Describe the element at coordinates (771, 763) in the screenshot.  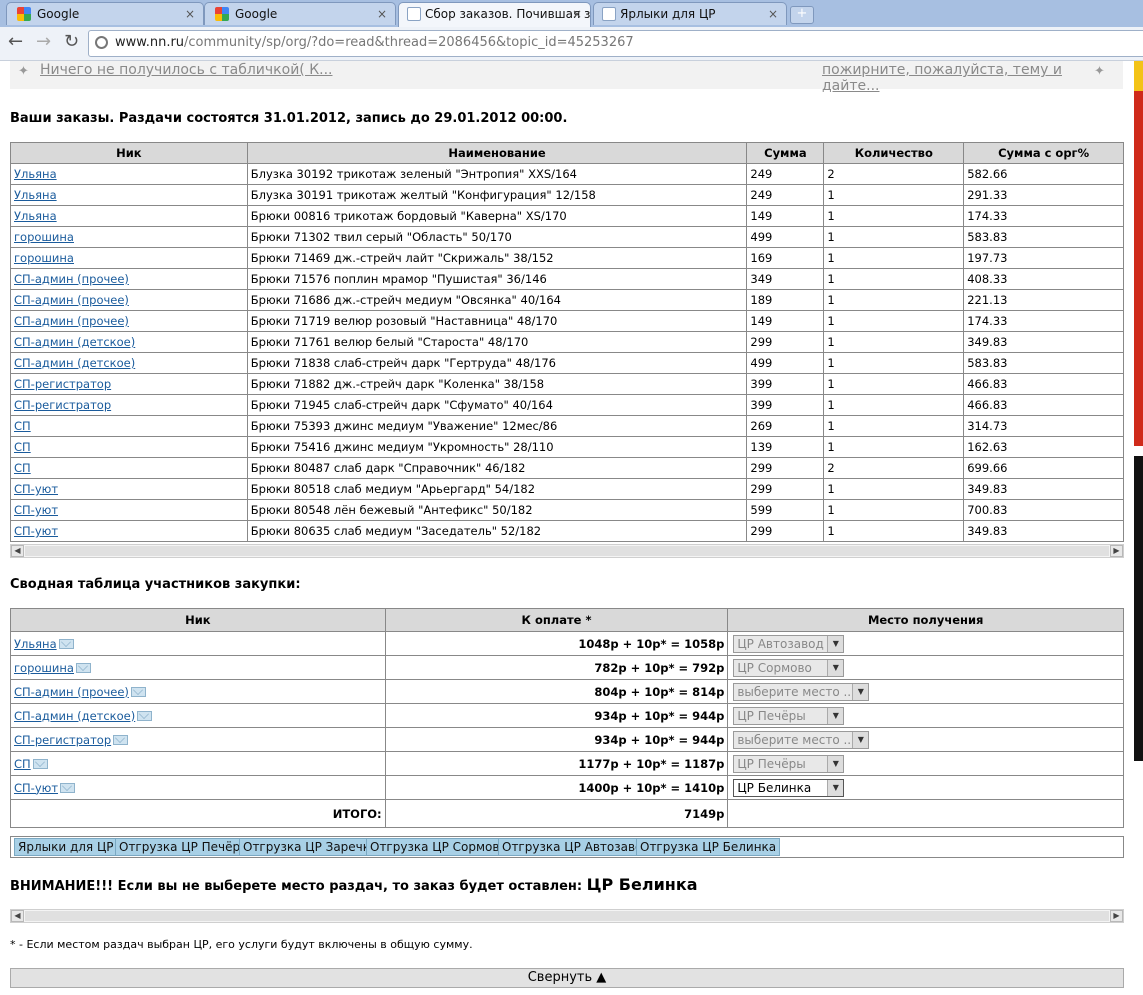
I see `selected-place: ЦР Печёры` at that location.